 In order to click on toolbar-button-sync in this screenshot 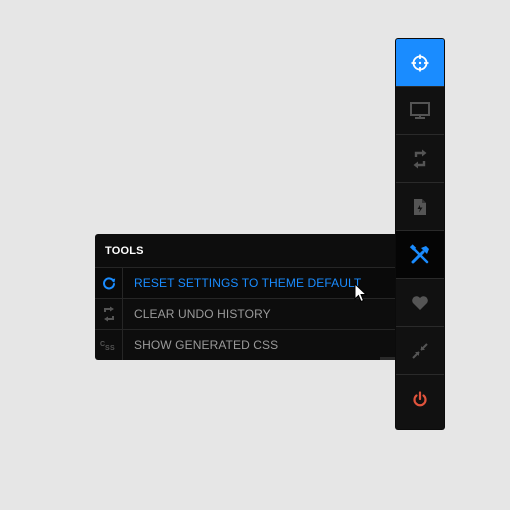, I will do `click(420, 159)`.